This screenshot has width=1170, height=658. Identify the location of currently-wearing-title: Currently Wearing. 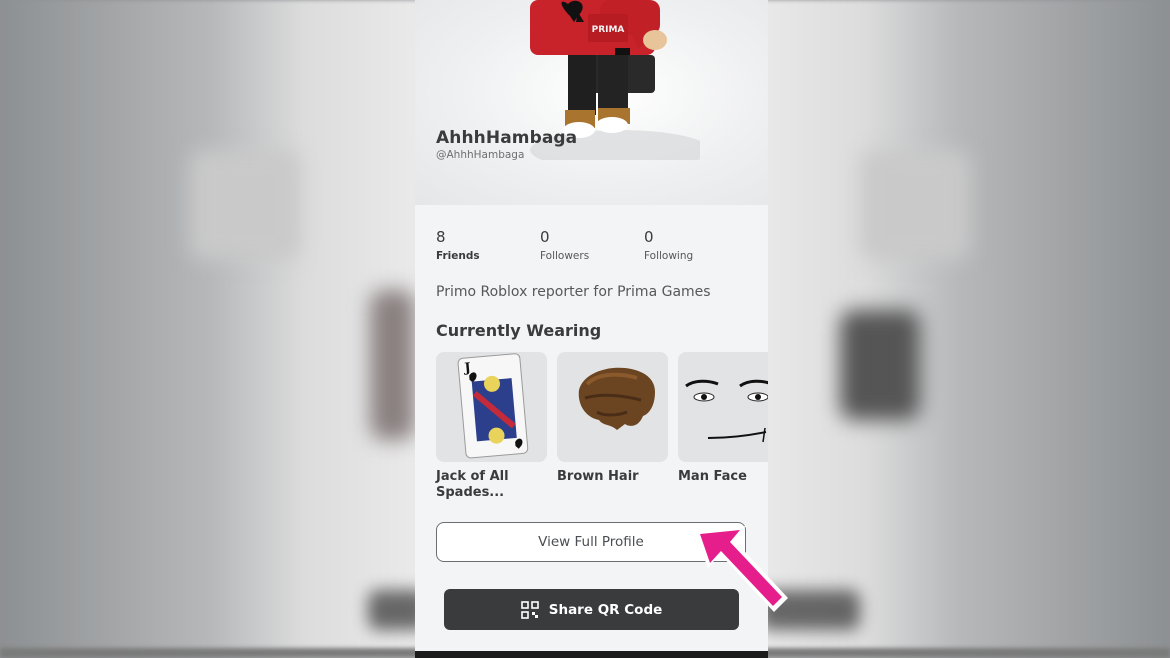
(519, 330).